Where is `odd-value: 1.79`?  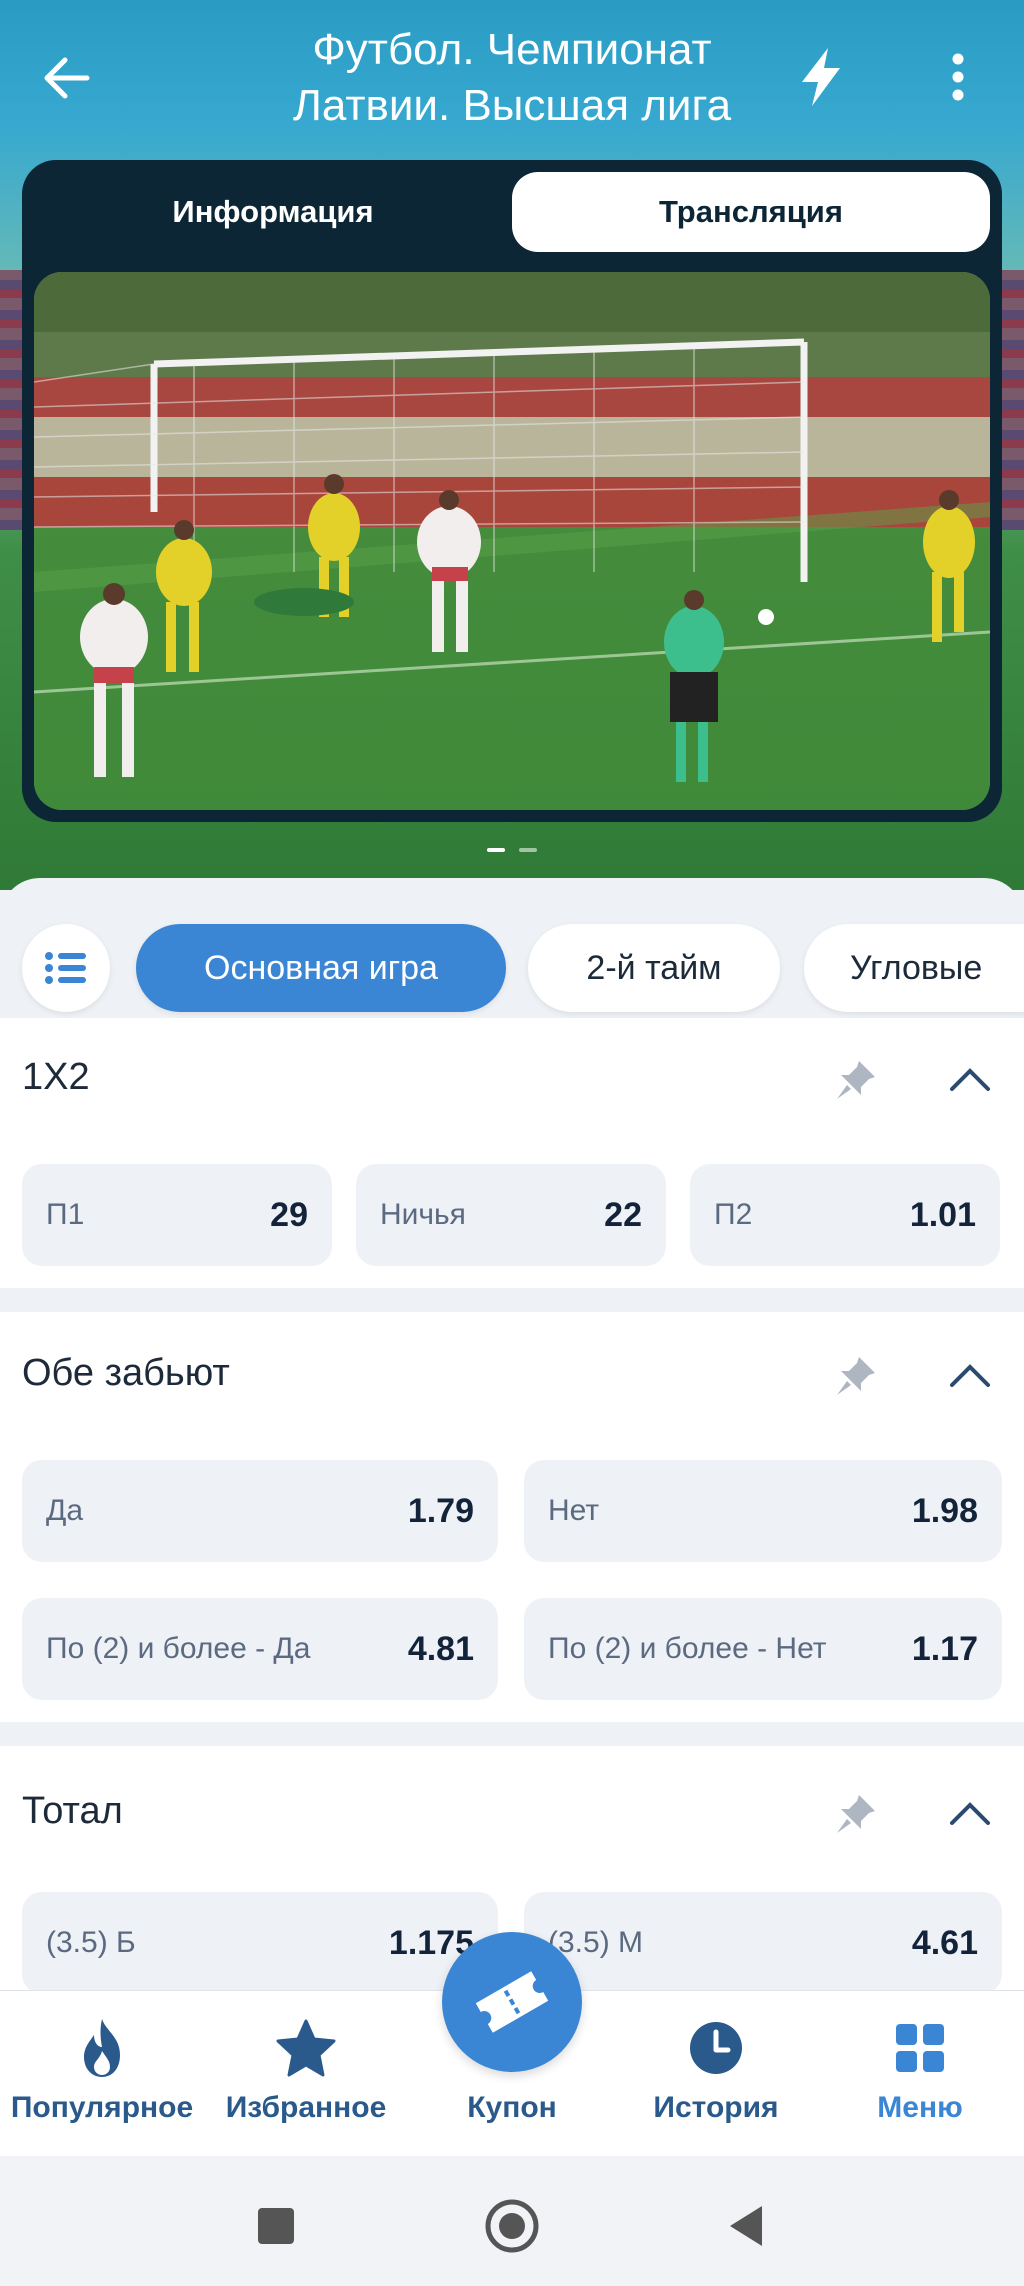 odd-value: 1.79 is located at coordinates (440, 1510).